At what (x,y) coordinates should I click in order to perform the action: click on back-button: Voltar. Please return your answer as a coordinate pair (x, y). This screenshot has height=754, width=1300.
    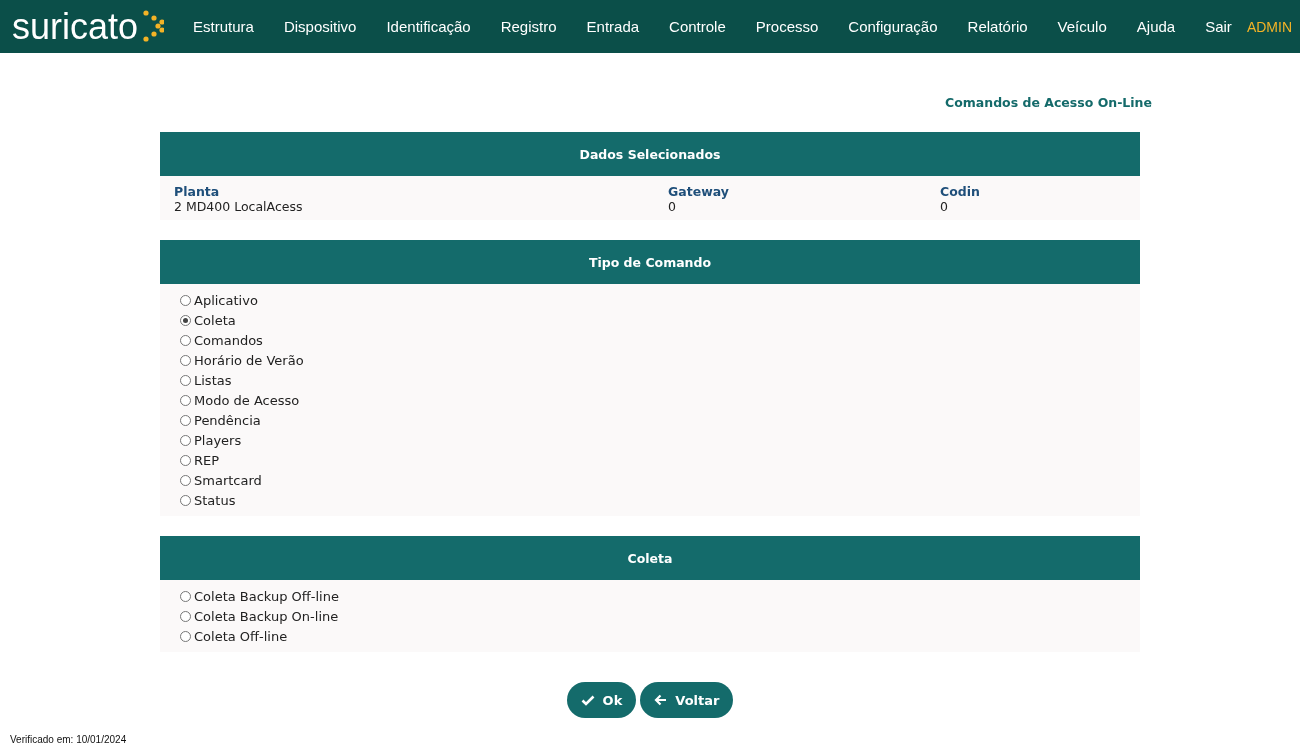
    Looking at the image, I should click on (687, 700).